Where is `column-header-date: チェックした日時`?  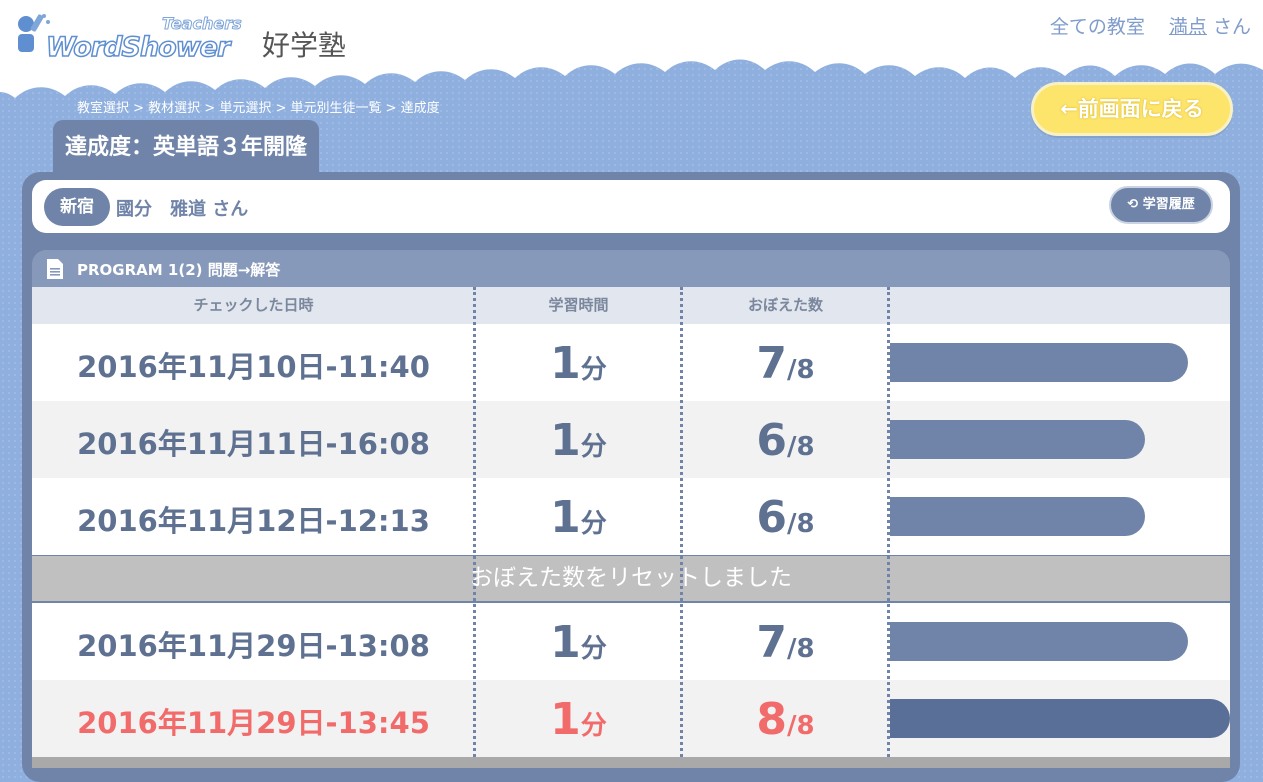 column-header-date: チェックした日時 is located at coordinates (253, 305).